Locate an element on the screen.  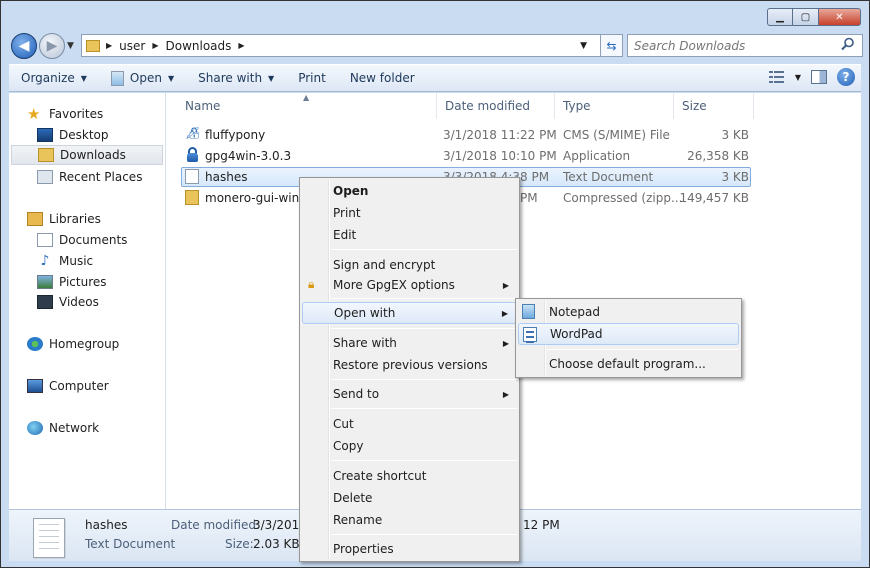
notepad-icon is located at coordinates (528, 311).